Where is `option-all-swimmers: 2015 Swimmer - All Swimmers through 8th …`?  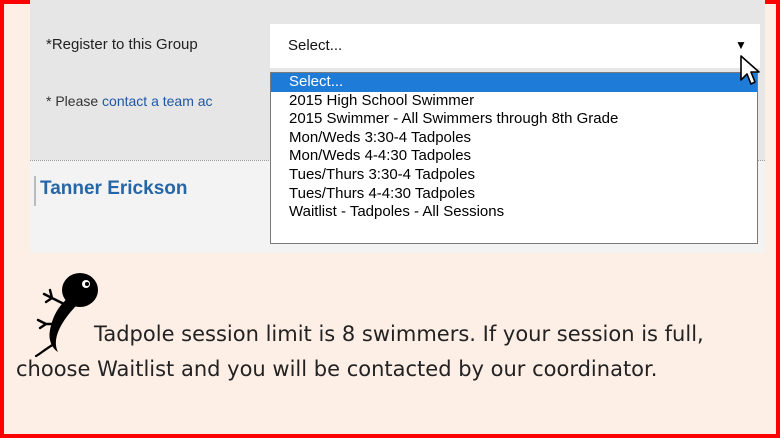 option-all-swimmers: 2015 Swimmer - All Swimmers through 8th … is located at coordinates (514, 119).